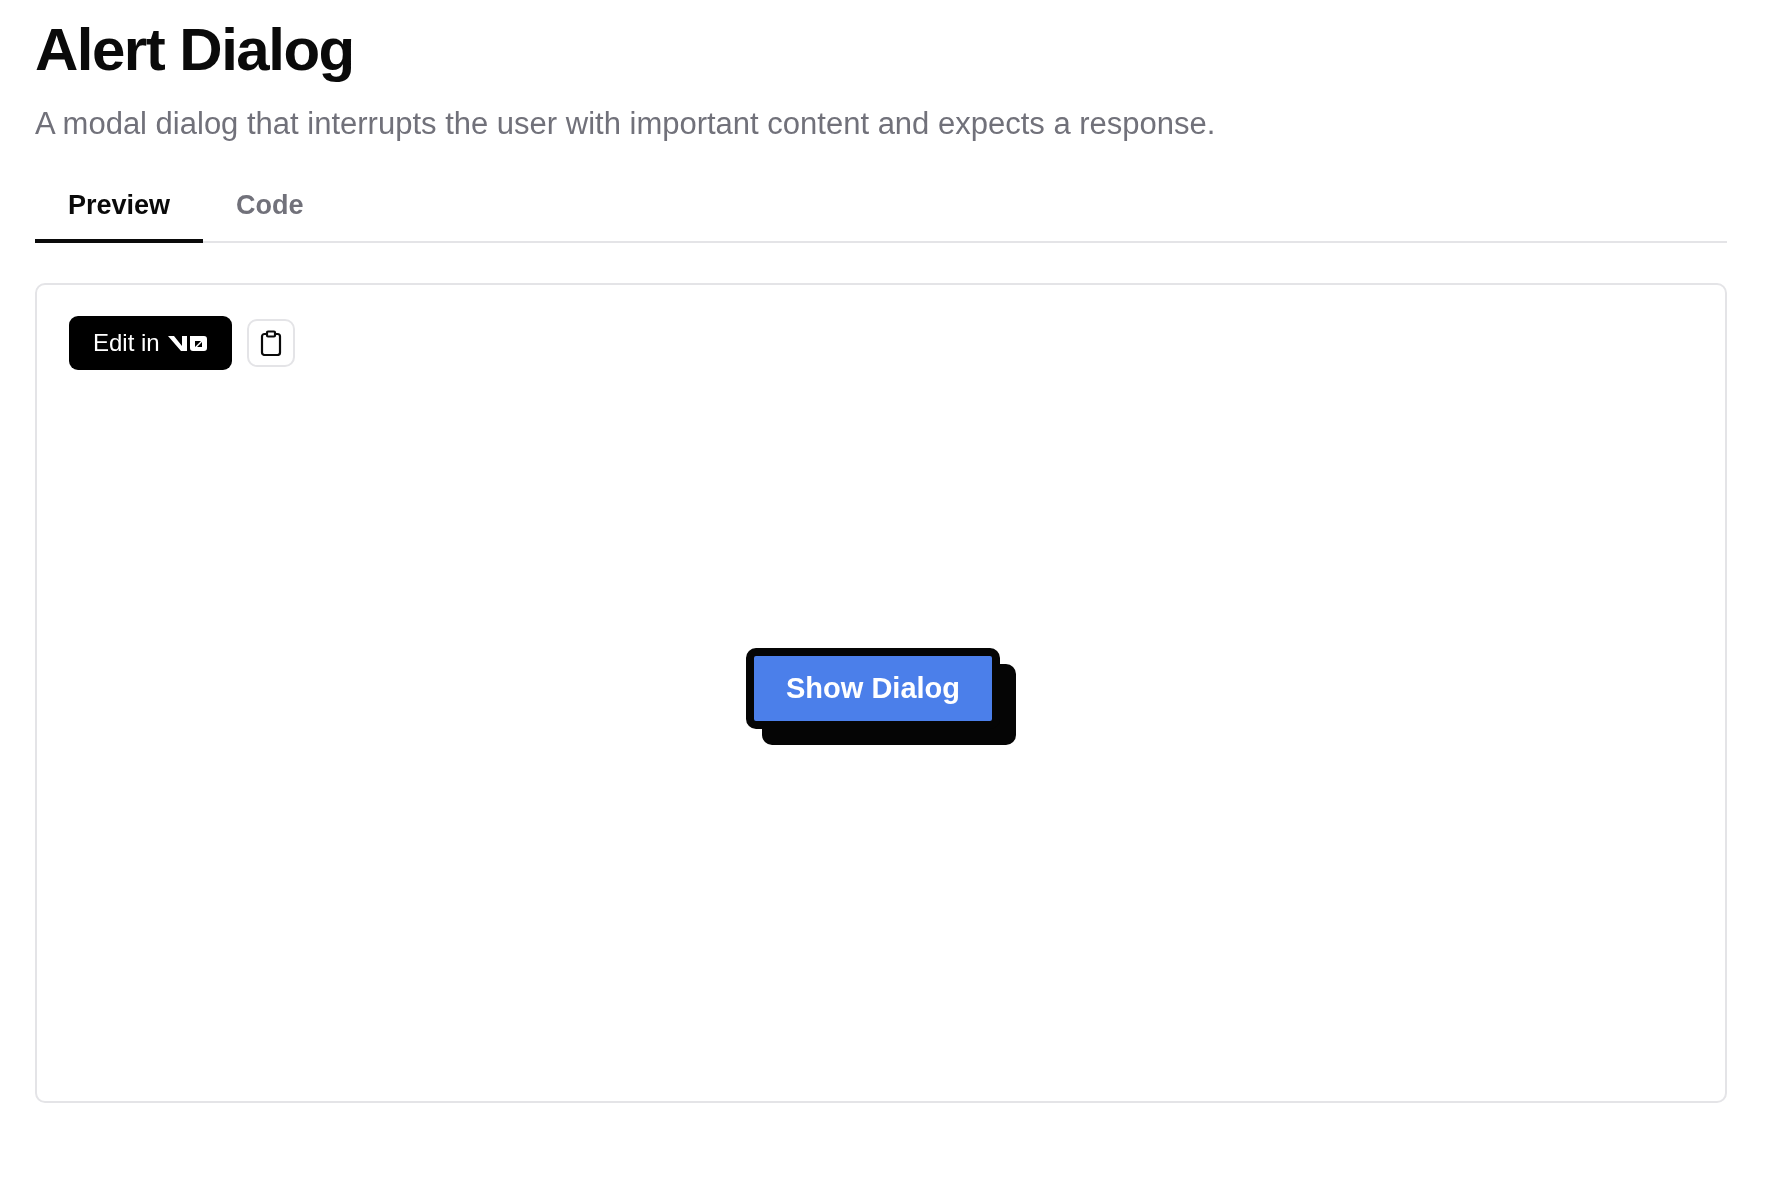  Describe the element at coordinates (150, 343) in the screenshot. I see `edit-button: Edit in` at that location.